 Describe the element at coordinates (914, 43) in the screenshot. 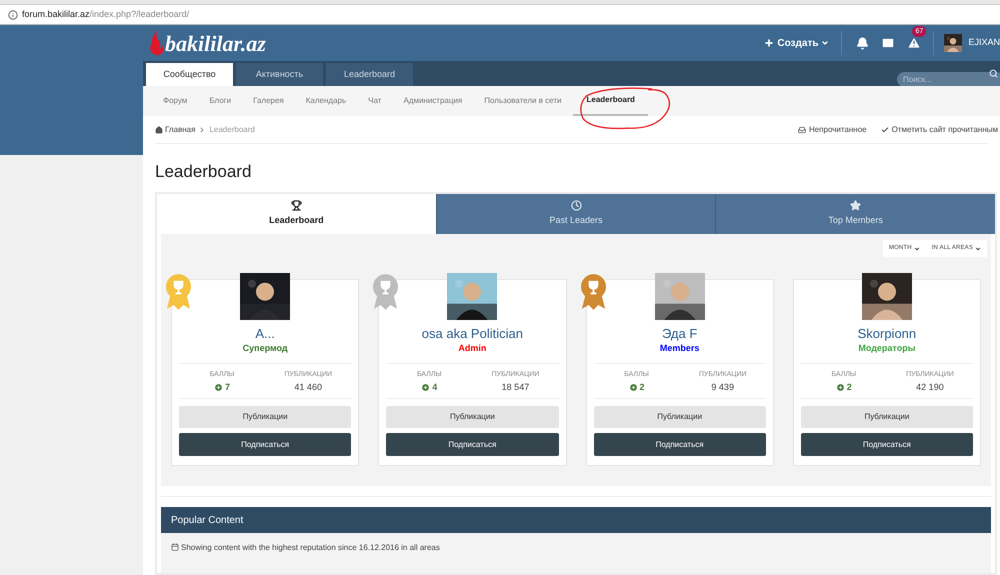

I see `warning-icon` at that location.